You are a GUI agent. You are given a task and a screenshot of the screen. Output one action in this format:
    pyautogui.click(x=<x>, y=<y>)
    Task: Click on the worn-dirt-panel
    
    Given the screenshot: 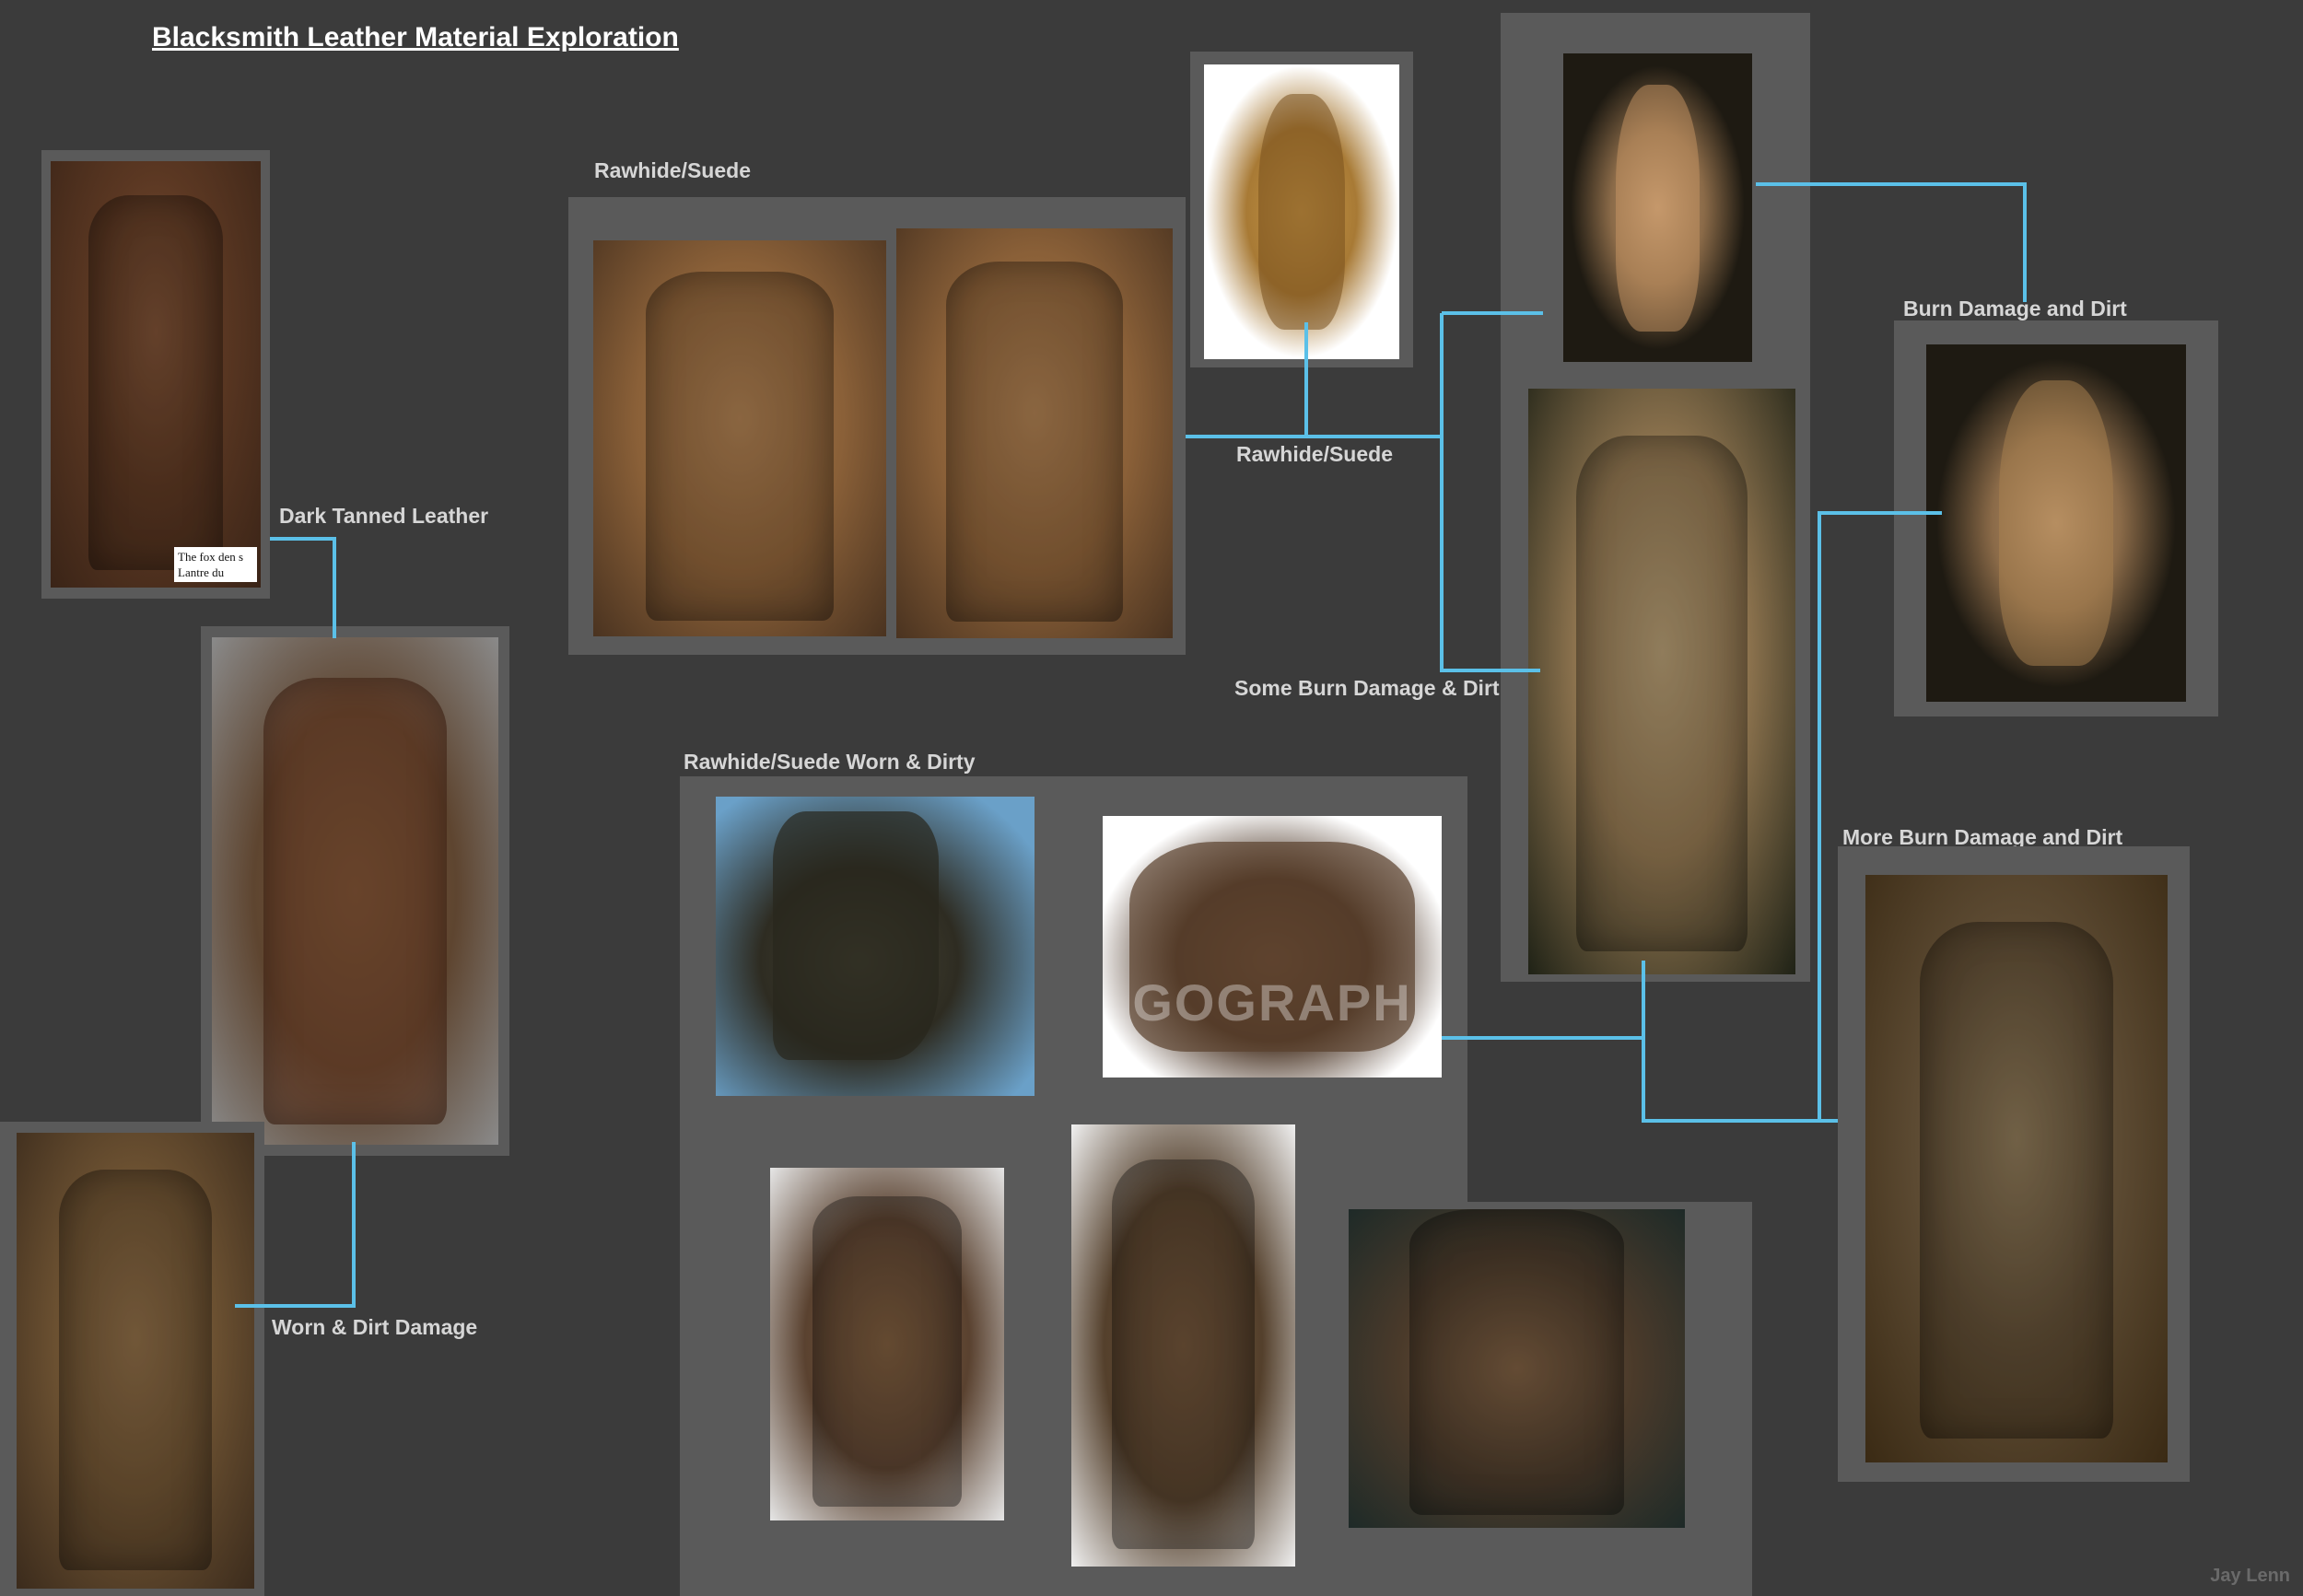 What is the action you would take?
    pyautogui.click(x=132, y=1359)
    